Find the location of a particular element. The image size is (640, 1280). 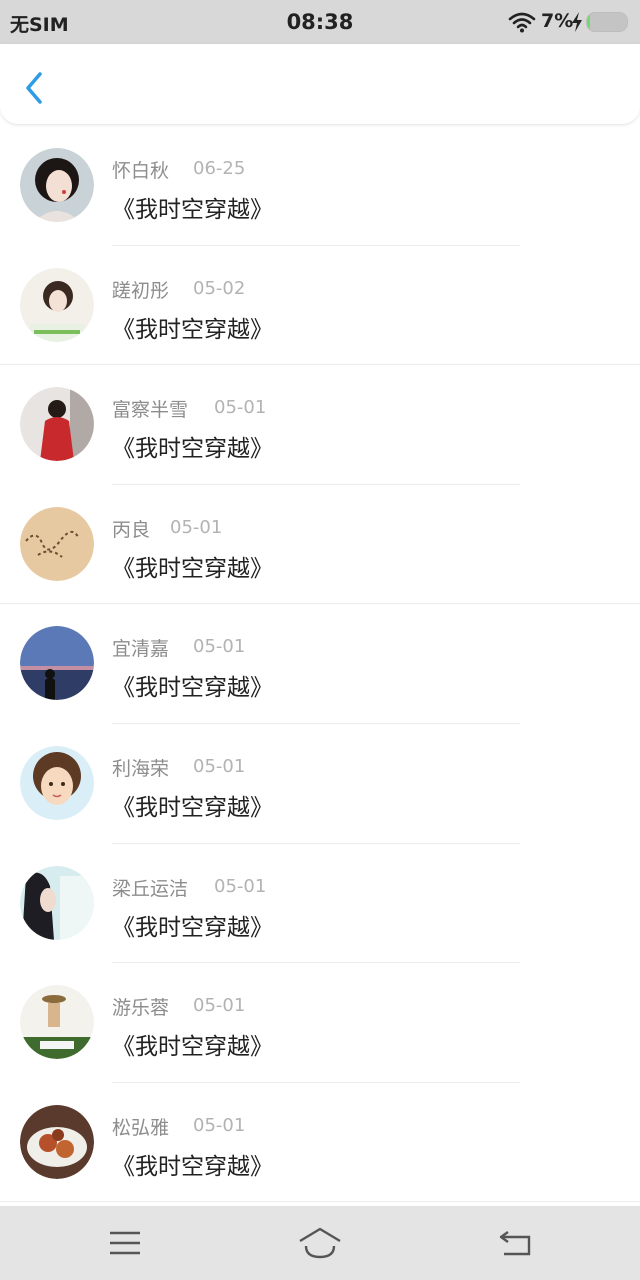

list-item: 松弘雅 05-01 《我时空穿越》 is located at coordinates (320, 1143).